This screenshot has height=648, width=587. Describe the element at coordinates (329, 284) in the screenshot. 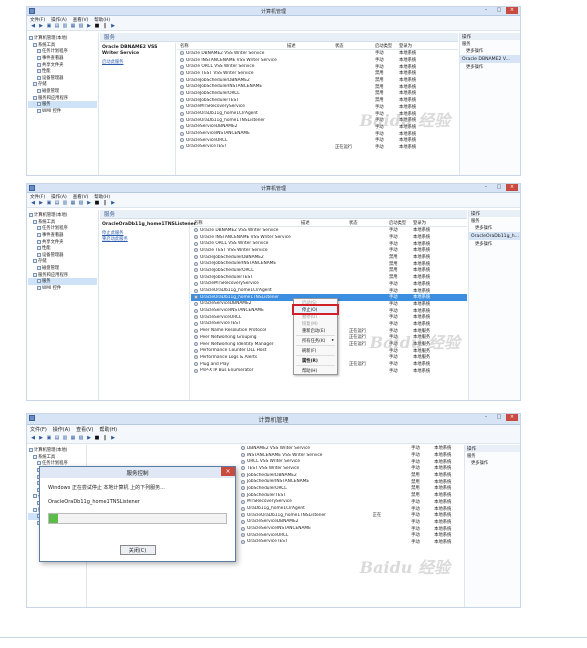

I see `table-row: OracleMTSRecoveryService 手动 本地系统` at that location.